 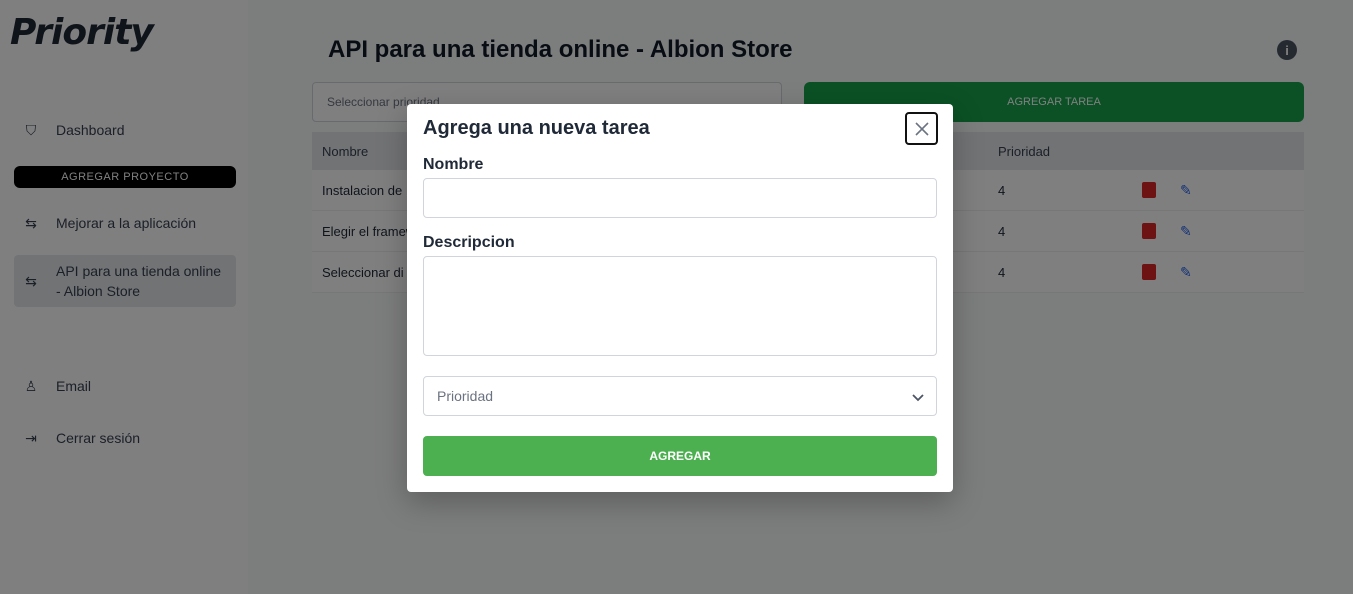 What do you see at coordinates (680, 396) in the screenshot?
I see `priority-select: Prioridad` at bounding box center [680, 396].